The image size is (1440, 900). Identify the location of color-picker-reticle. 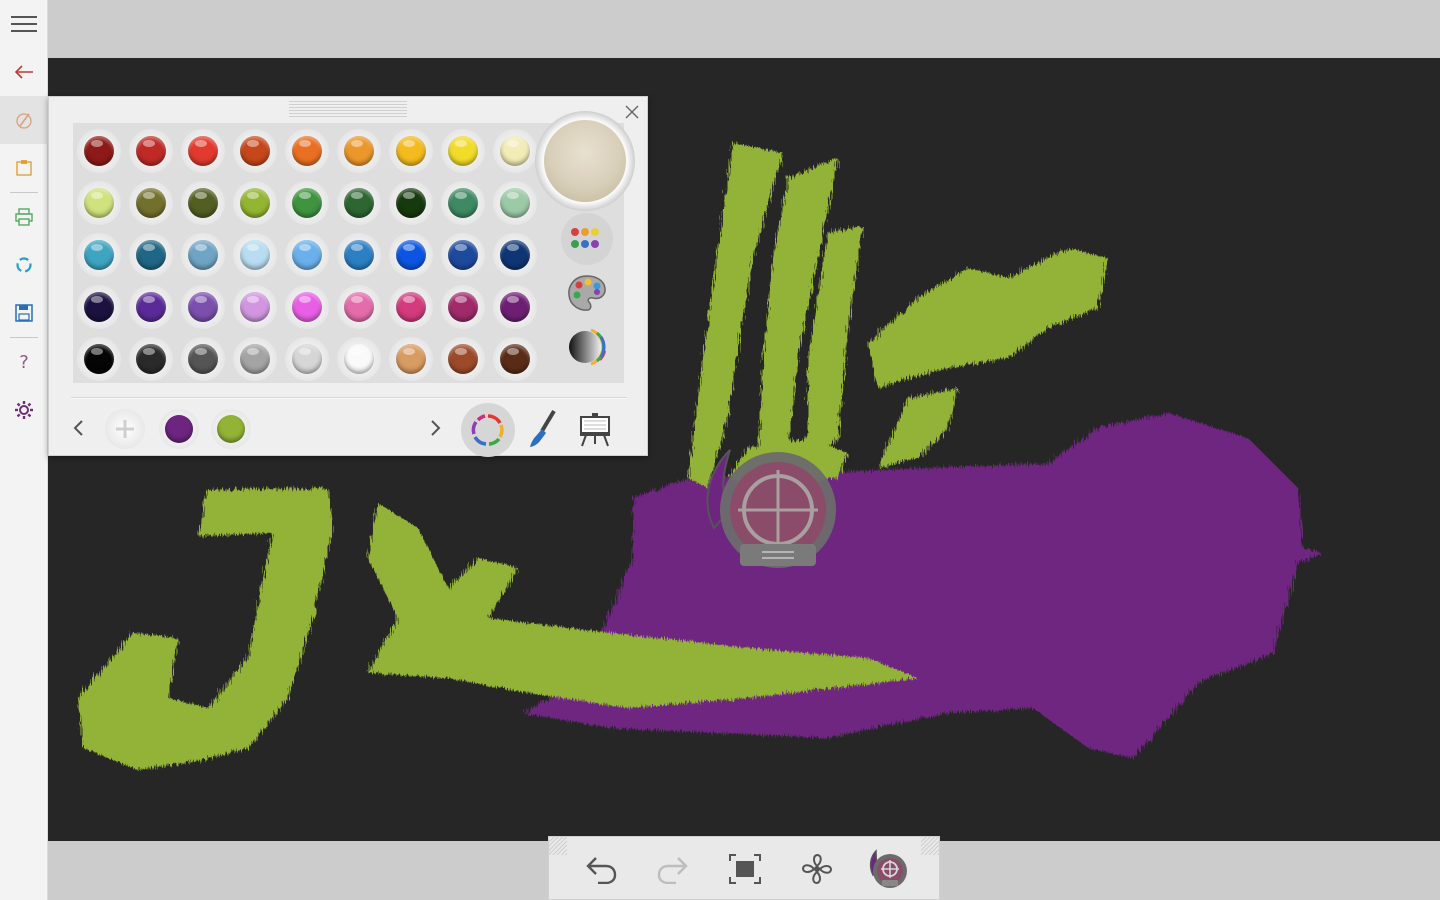
(773, 505).